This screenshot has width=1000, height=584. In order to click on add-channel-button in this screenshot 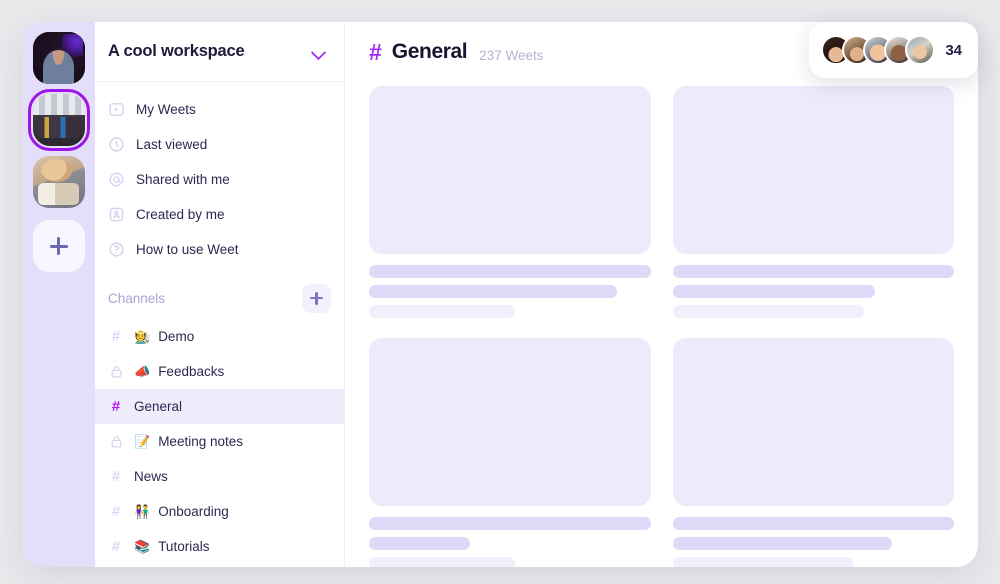, I will do `click(316, 298)`.